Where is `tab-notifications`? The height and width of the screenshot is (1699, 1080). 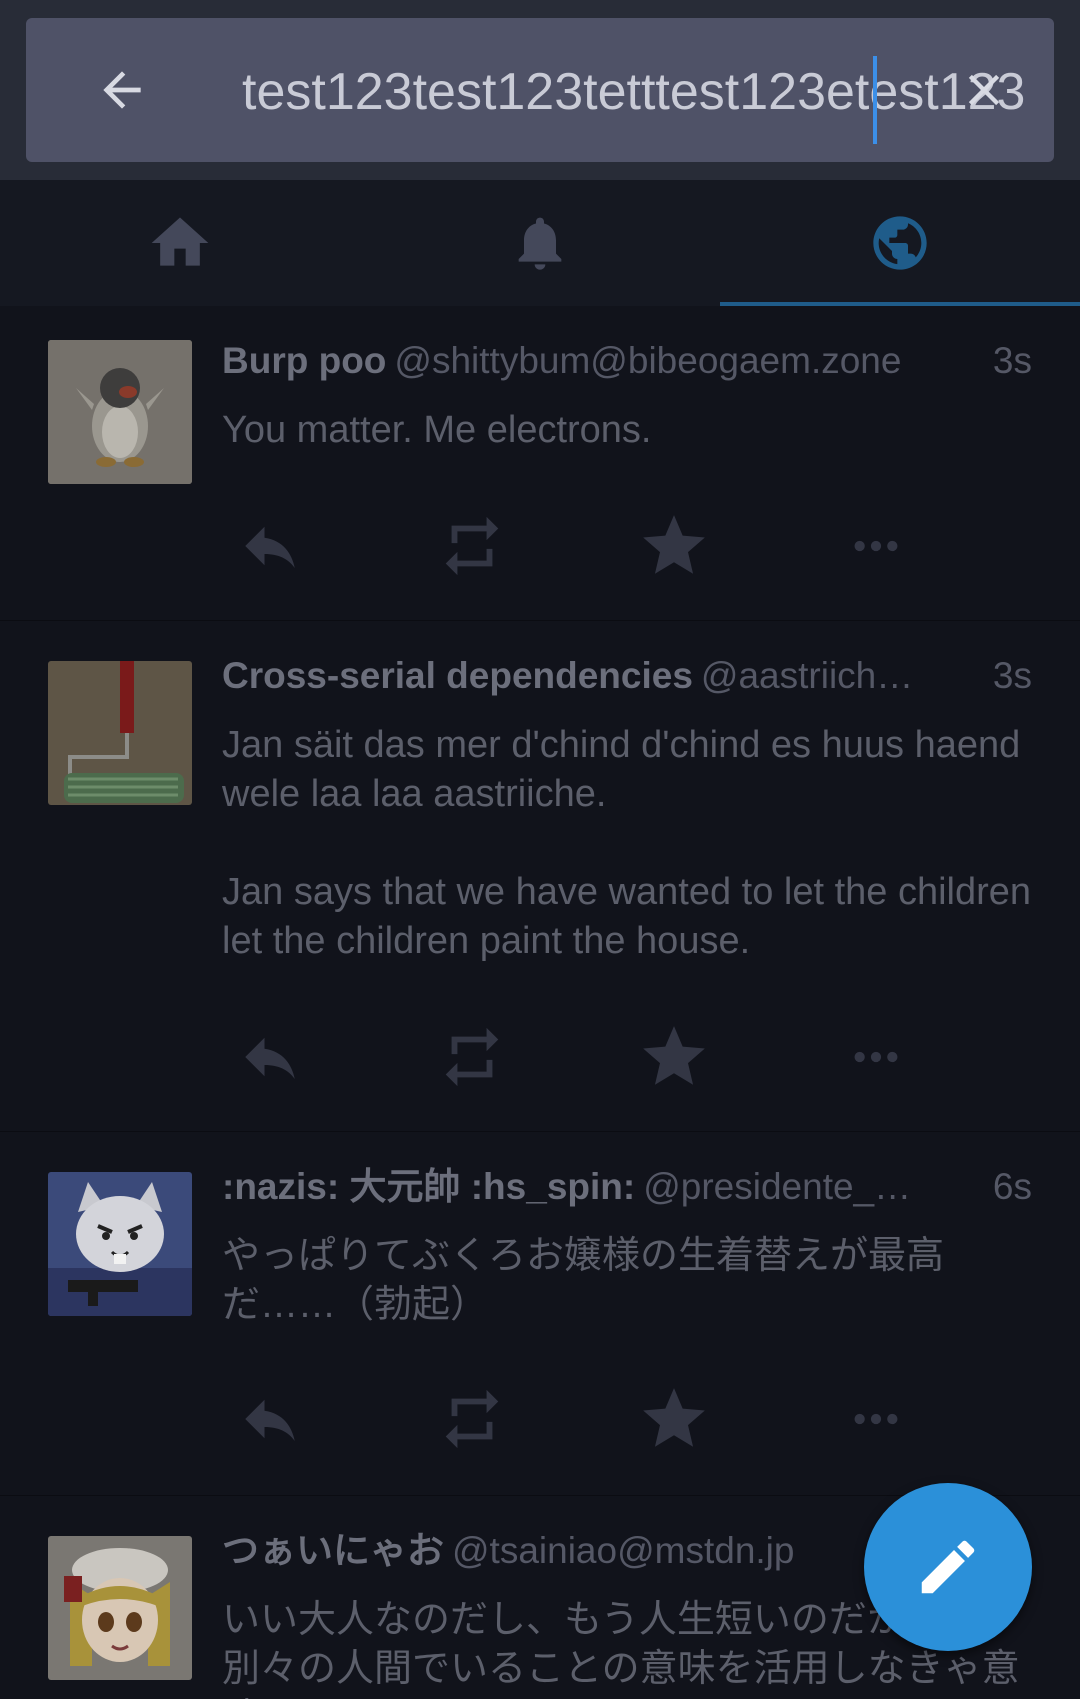
tab-notifications is located at coordinates (540, 243).